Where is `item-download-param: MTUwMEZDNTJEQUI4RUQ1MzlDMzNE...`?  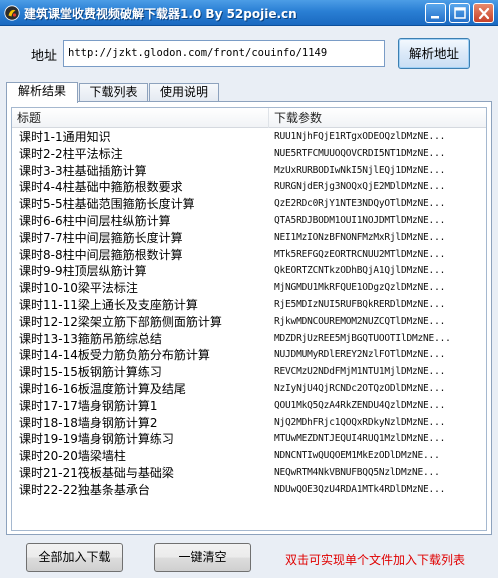
item-download-param: MTUwMEZDNTJEQUI4RUQ1MzlDMzNE... is located at coordinates (360, 439).